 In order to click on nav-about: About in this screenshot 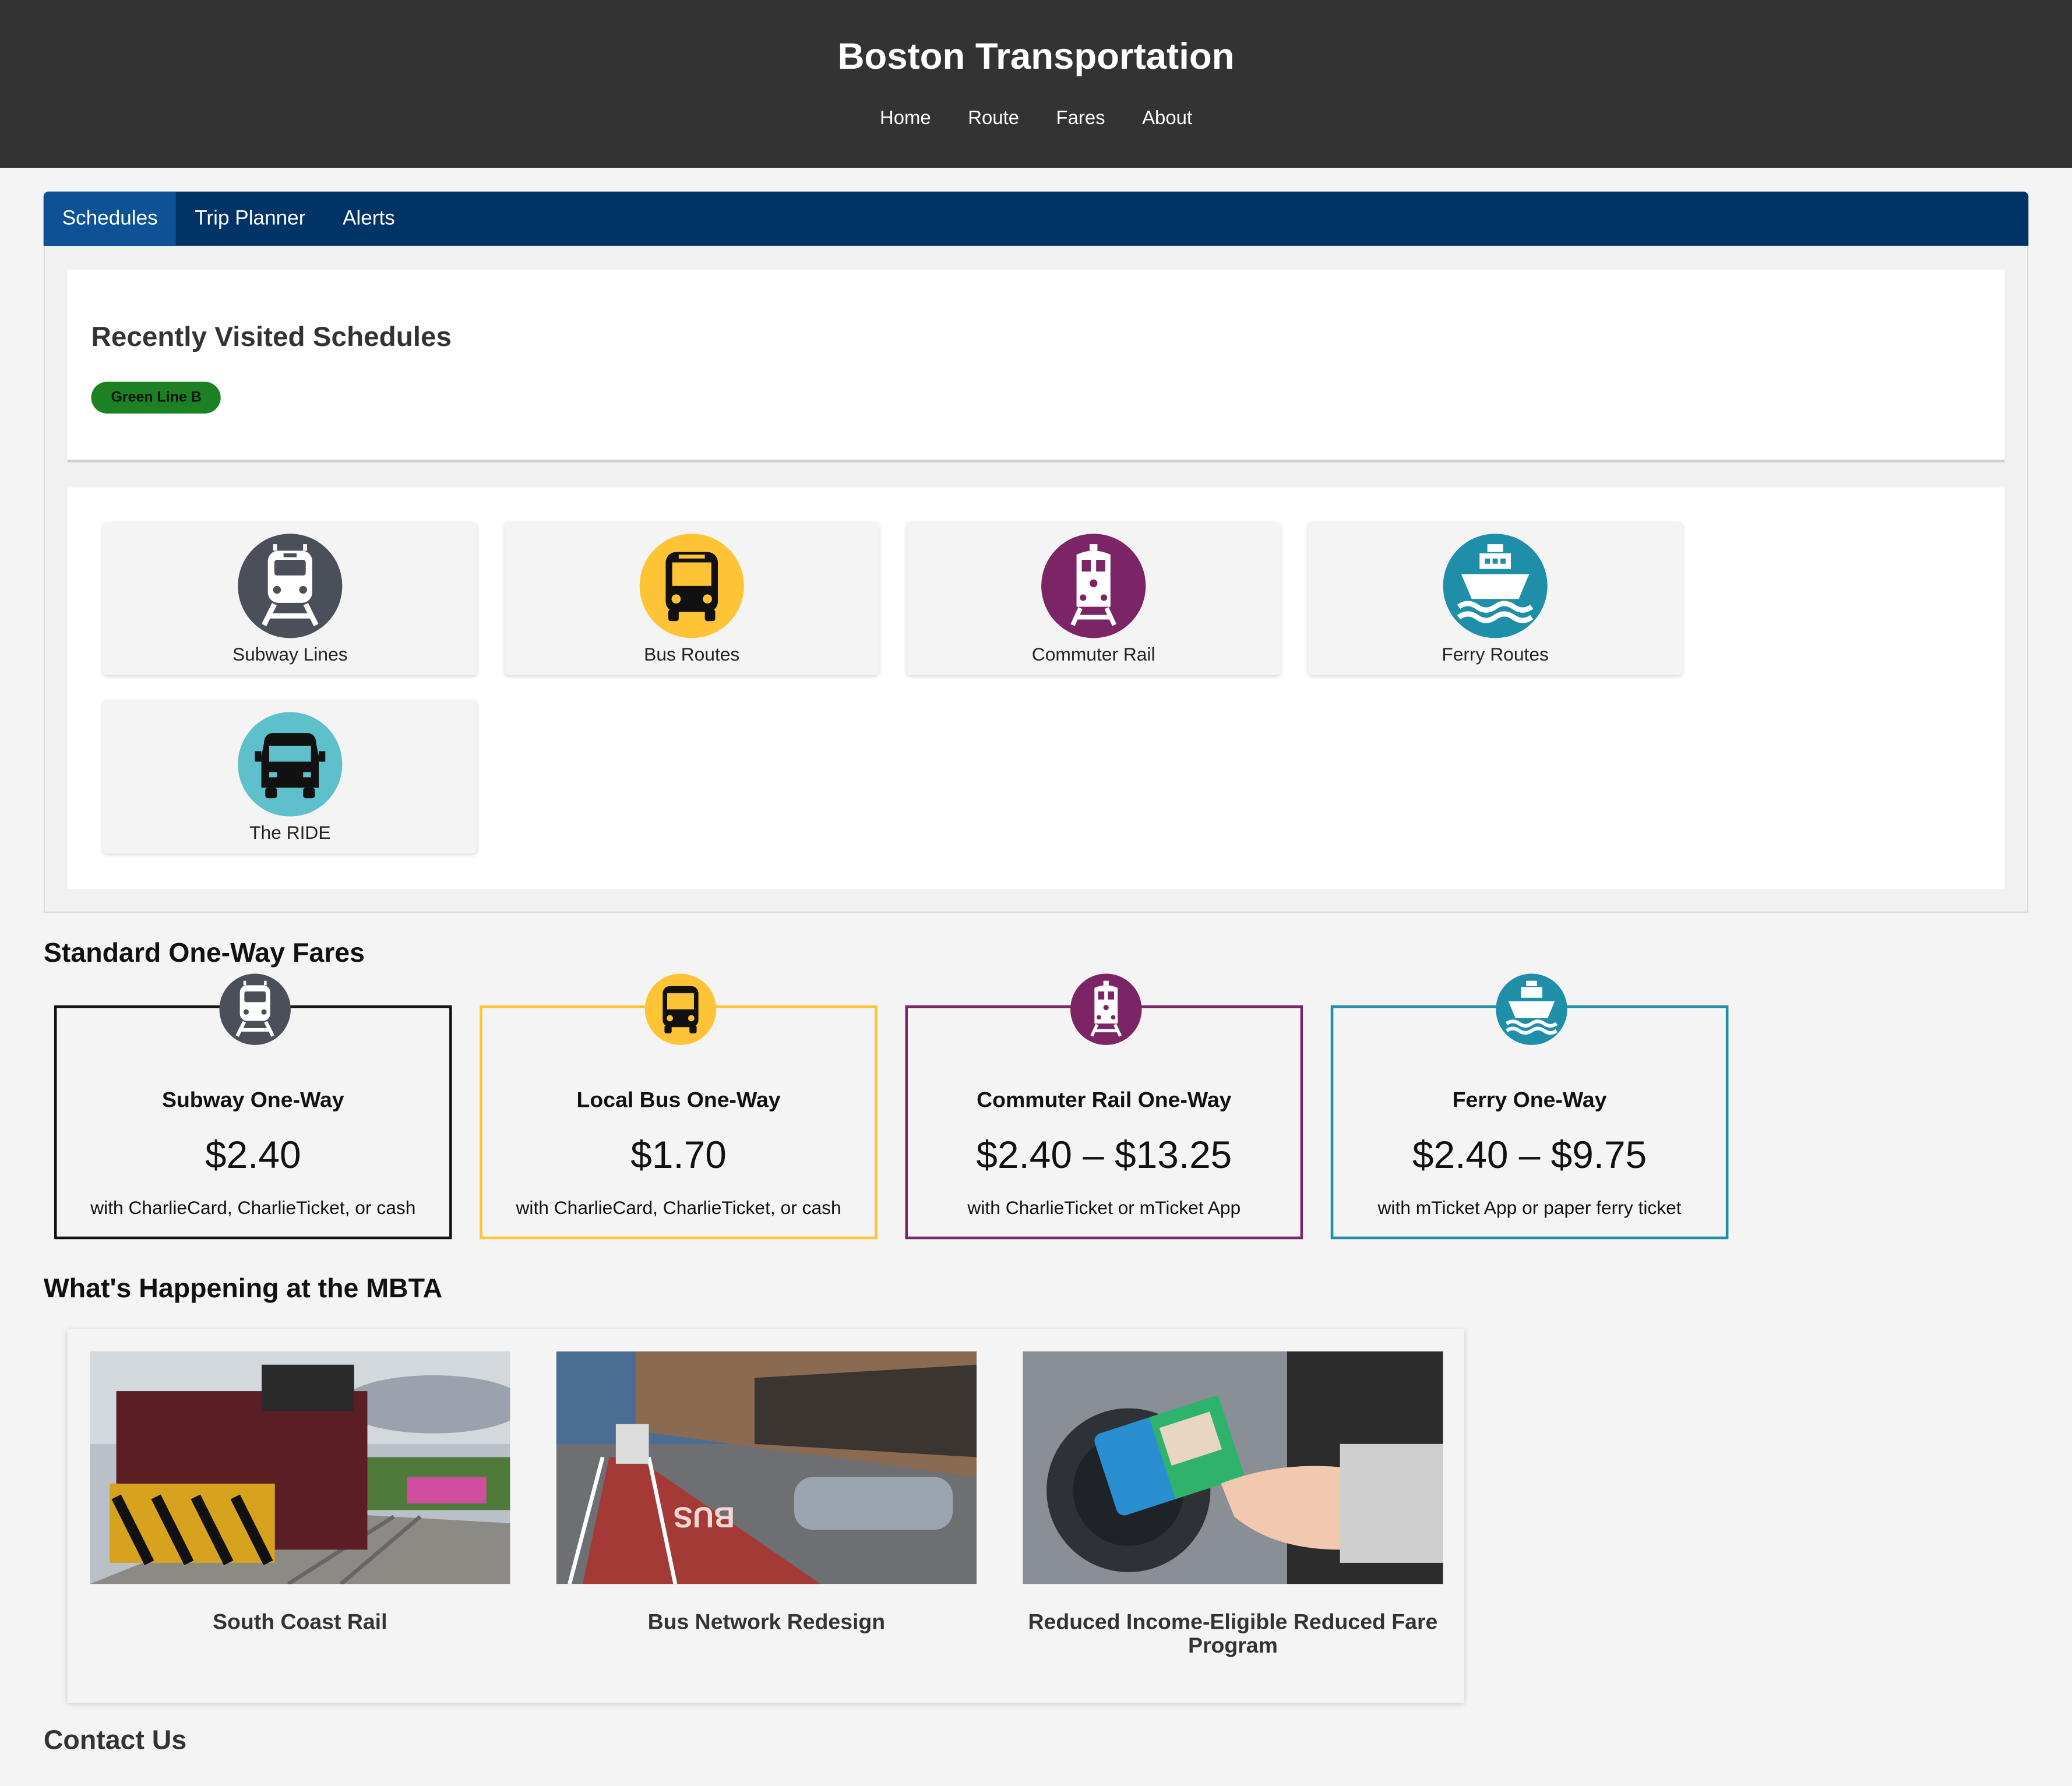, I will do `click(1167, 119)`.